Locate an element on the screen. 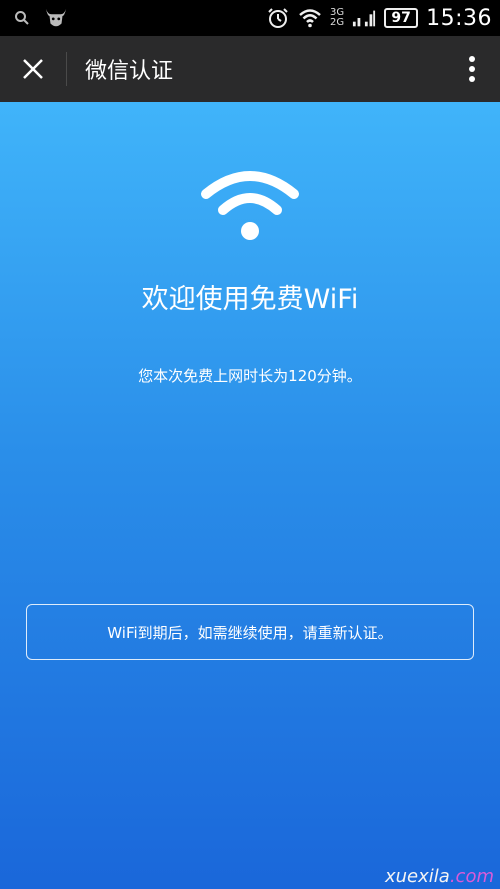 This screenshot has height=889, width=500. network-type: 3G 2G is located at coordinates (337, 18).